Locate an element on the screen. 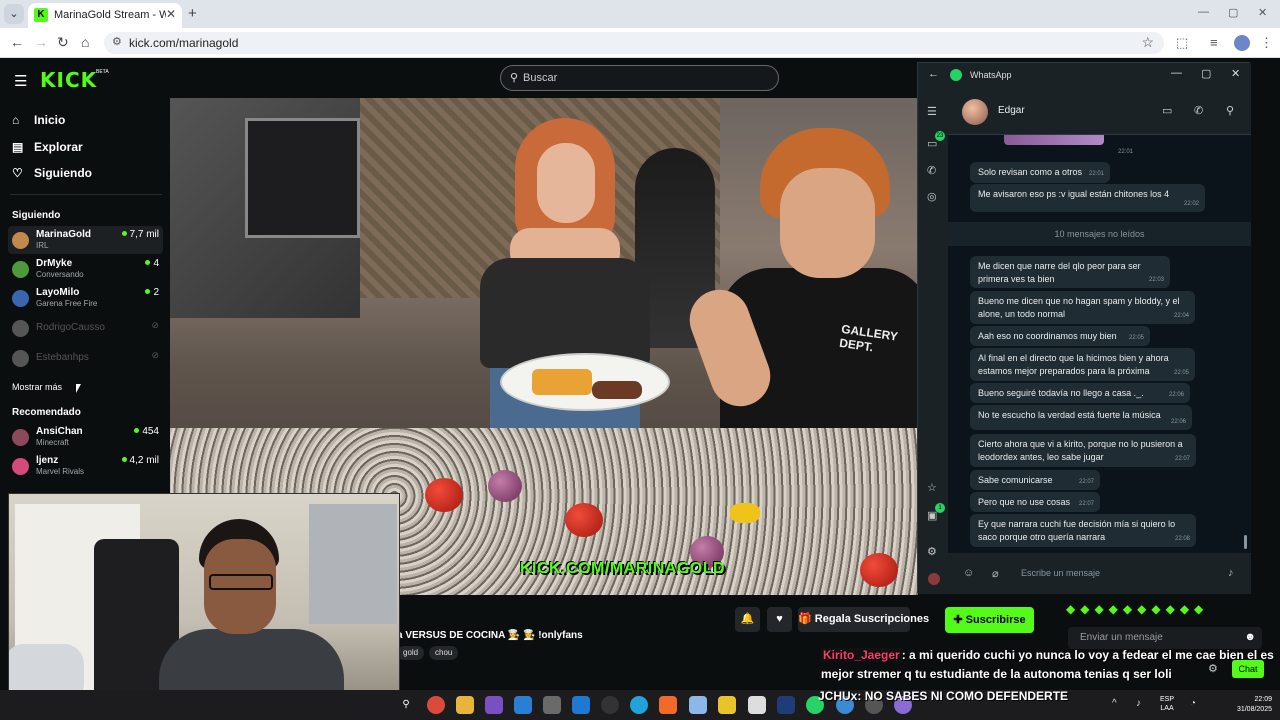 The width and height of the screenshot is (1280, 720). message-text: Aah eso no coordinamos muy bien is located at coordinates (1047, 336).